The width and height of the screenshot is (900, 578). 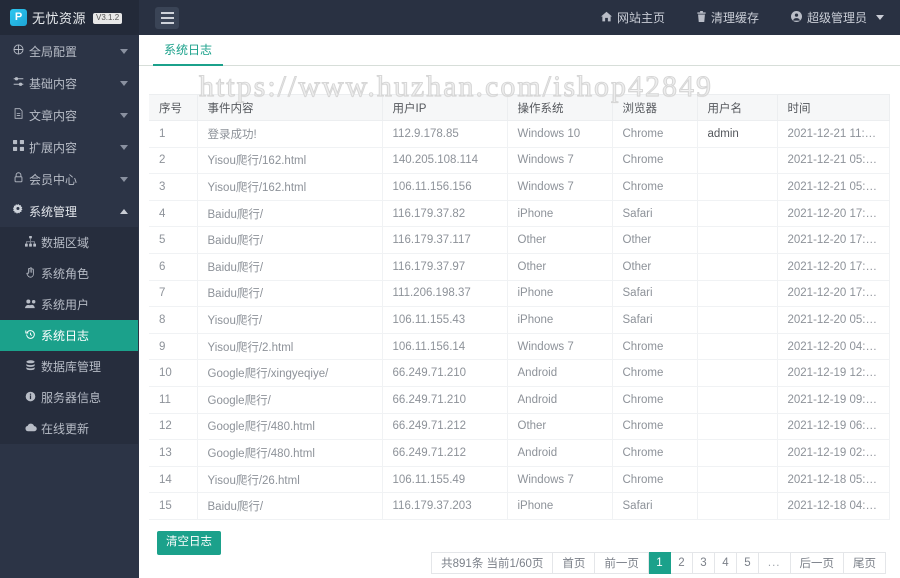 What do you see at coordinates (173, 320) in the screenshot?
I see `cell-index: 8` at bounding box center [173, 320].